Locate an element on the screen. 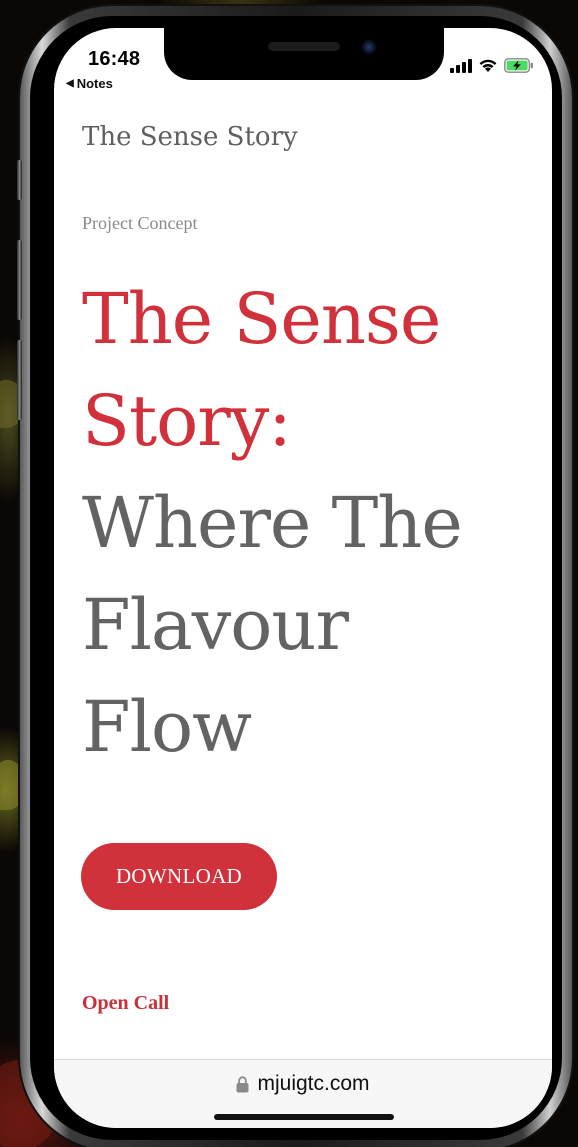  mute-switch is located at coordinates (19, 180).